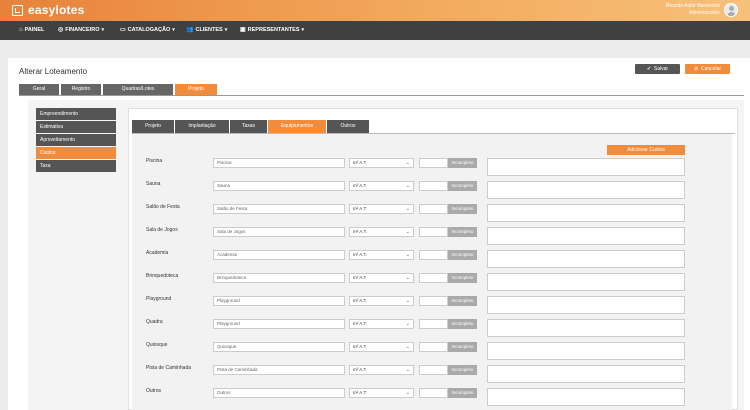 This screenshot has height=410, width=750. Describe the element at coordinates (81, 30) in the screenshot. I see `nav-item-financeiro: ◎ FINANCEIRO ▾` at that location.